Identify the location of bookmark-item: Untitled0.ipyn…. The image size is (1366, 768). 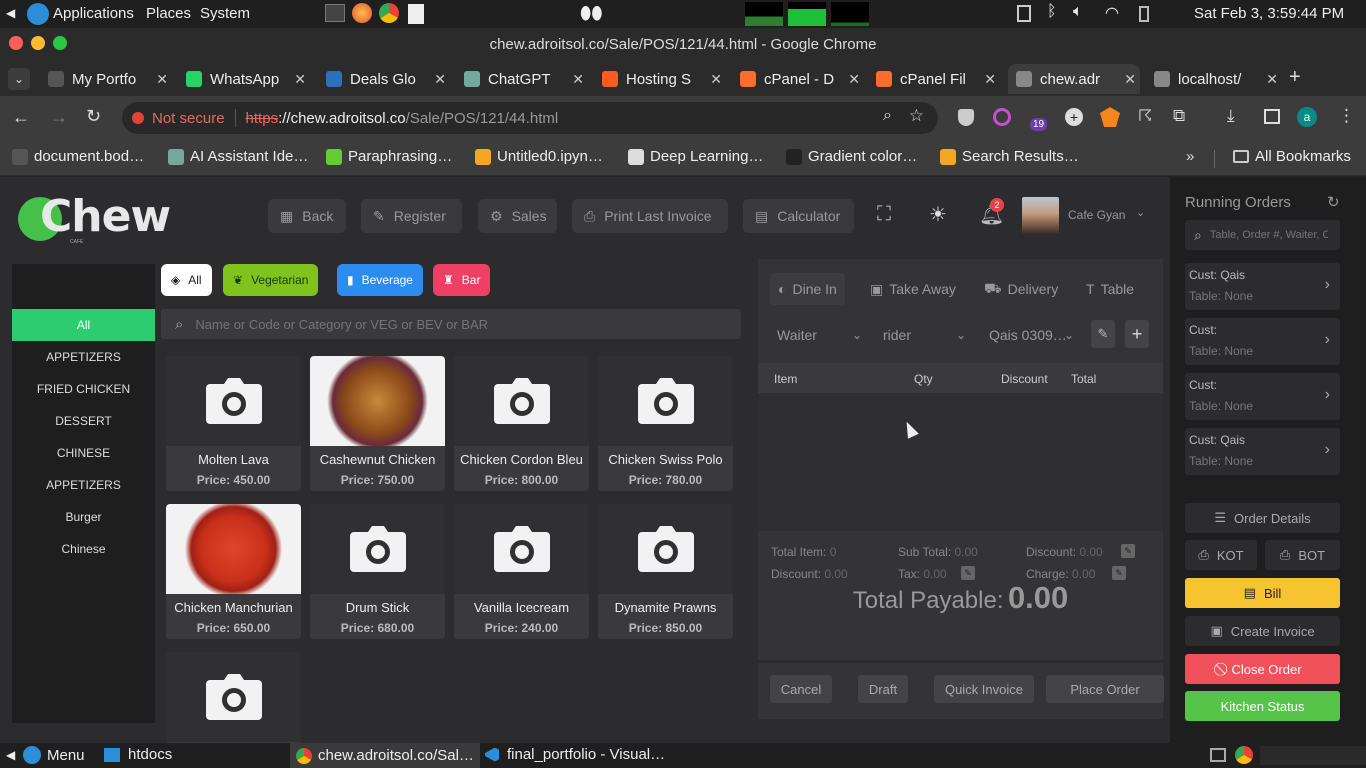
(539, 156).